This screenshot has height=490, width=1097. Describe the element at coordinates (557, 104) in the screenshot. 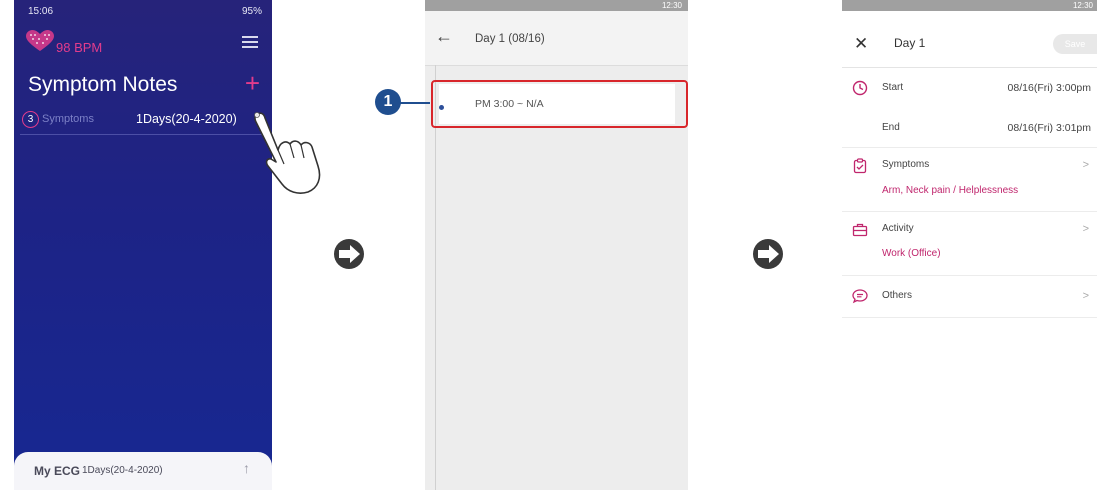

I see `time-entry-item: PM 3:00 ~ N/A` at that location.